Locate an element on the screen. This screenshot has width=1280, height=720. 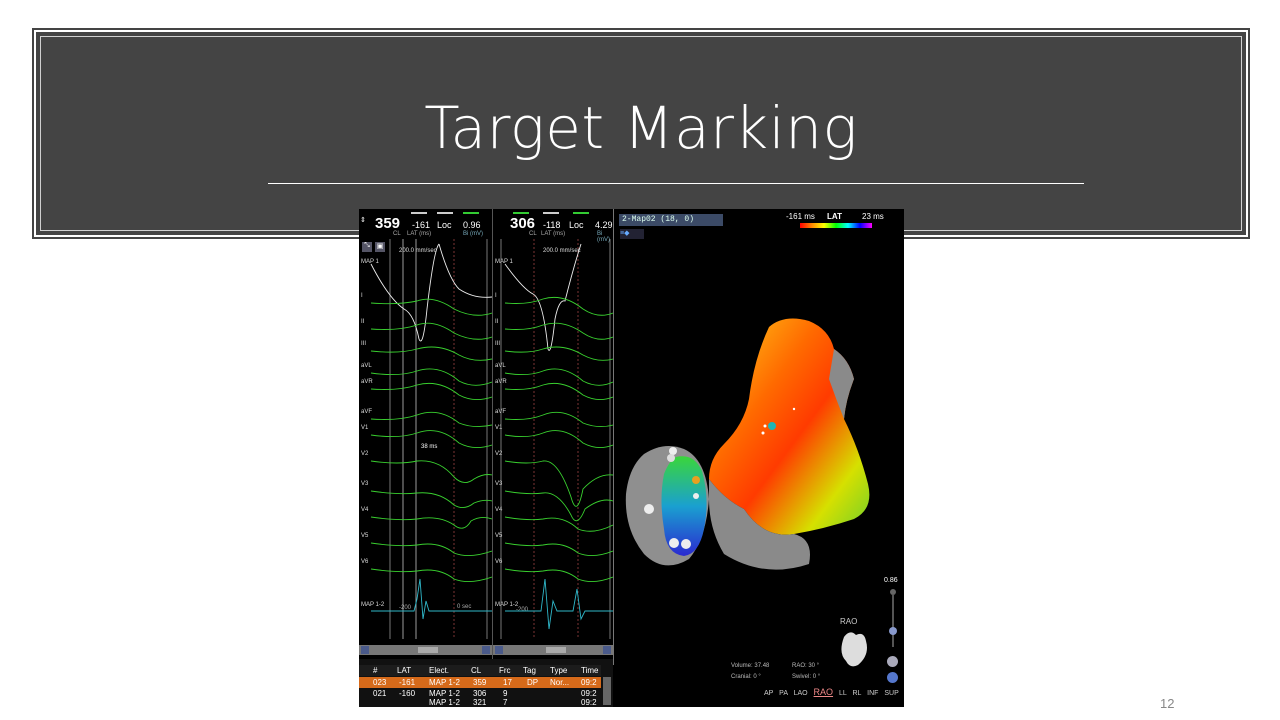
column-header: # is located at coordinates (375, 670).